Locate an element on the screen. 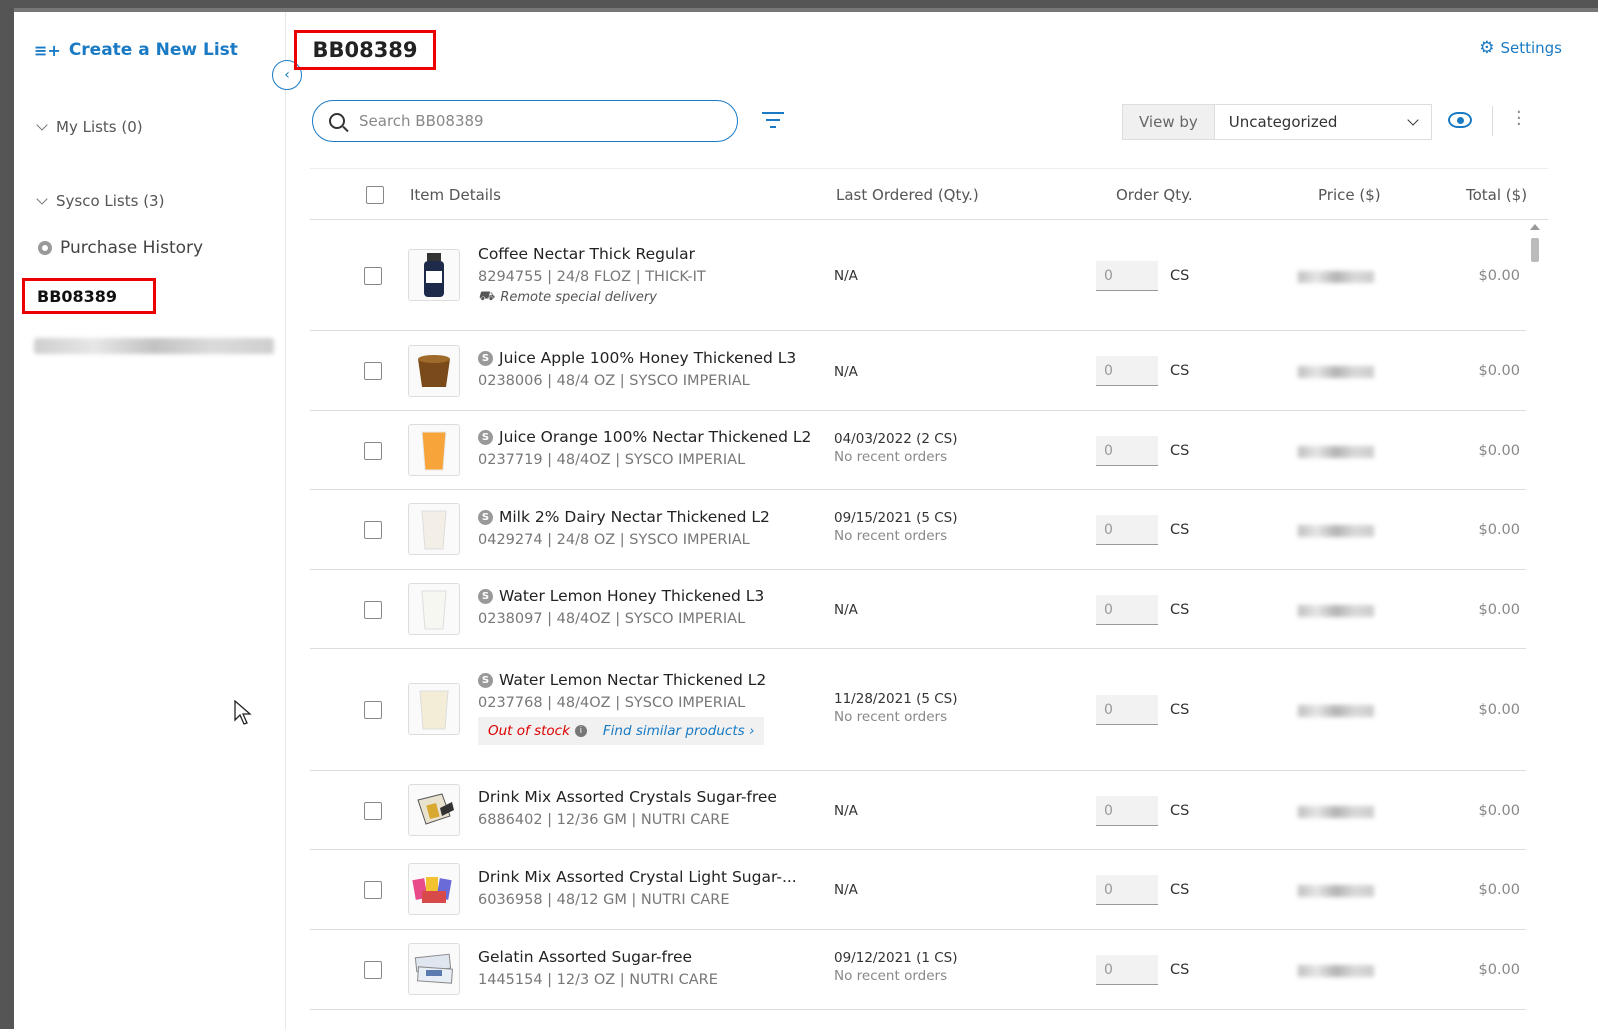  add-list-icon: ≡+ is located at coordinates (47, 50).